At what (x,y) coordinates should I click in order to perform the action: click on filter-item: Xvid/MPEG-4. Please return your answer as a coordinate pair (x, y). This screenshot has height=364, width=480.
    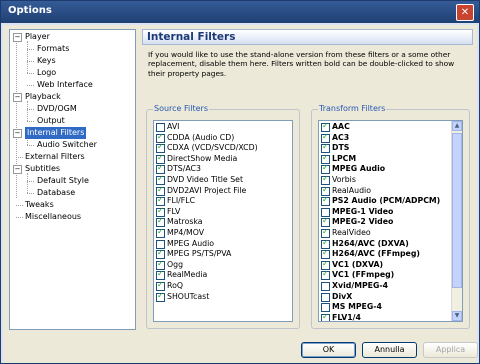
    Looking at the image, I should click on (354, 286).